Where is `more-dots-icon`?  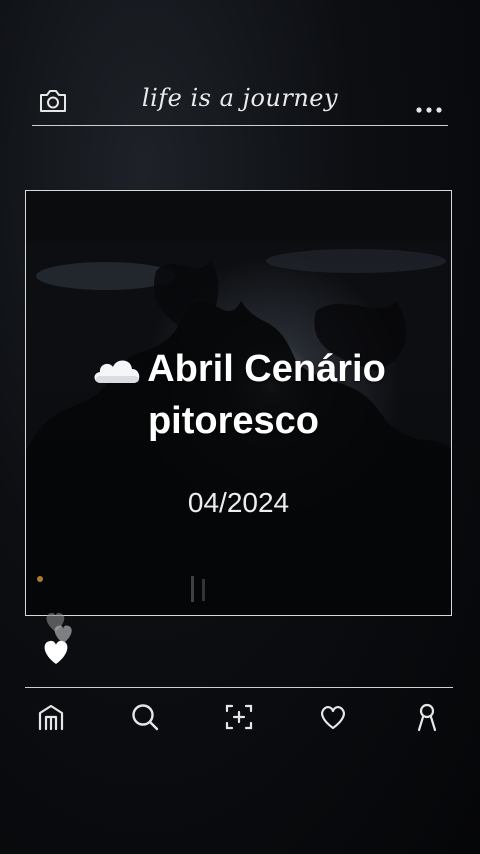
more-dots-icon is located at coordinates (429, 105).